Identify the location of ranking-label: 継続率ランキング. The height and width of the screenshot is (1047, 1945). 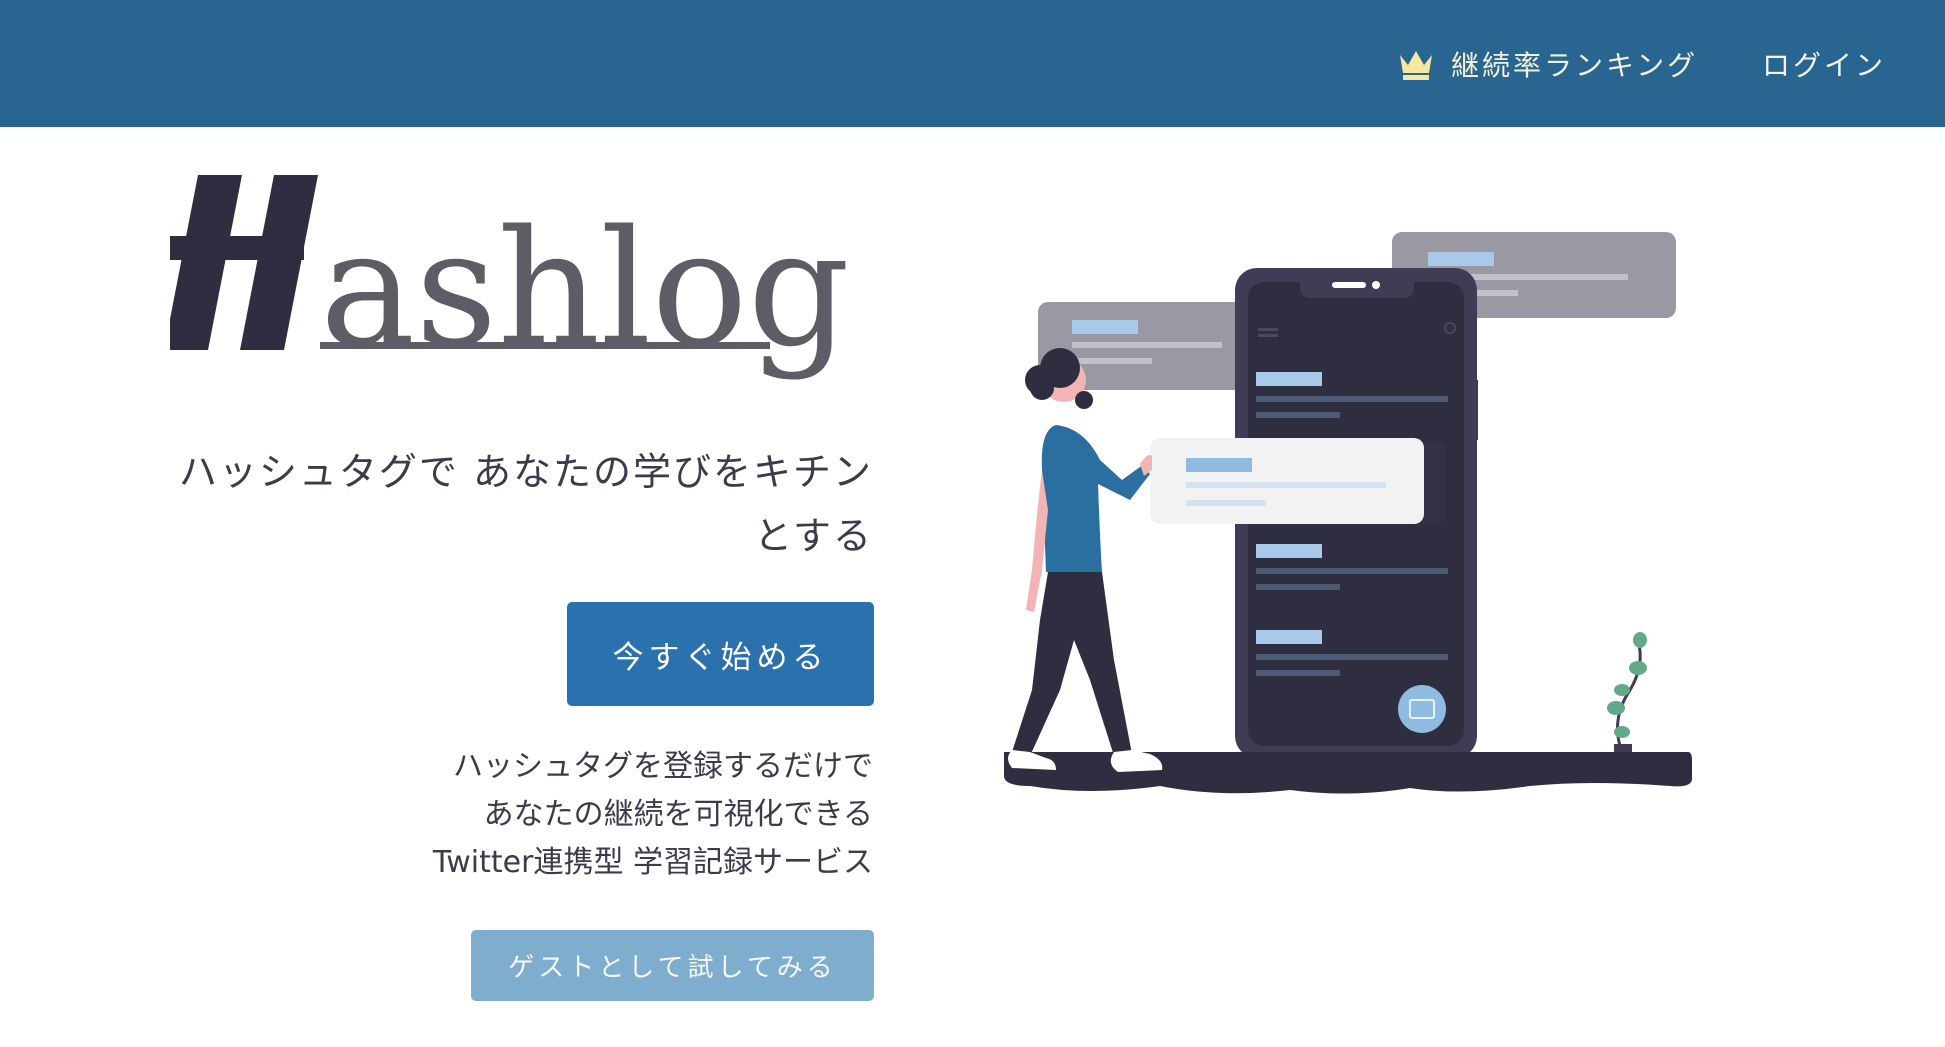
(1575, 65).